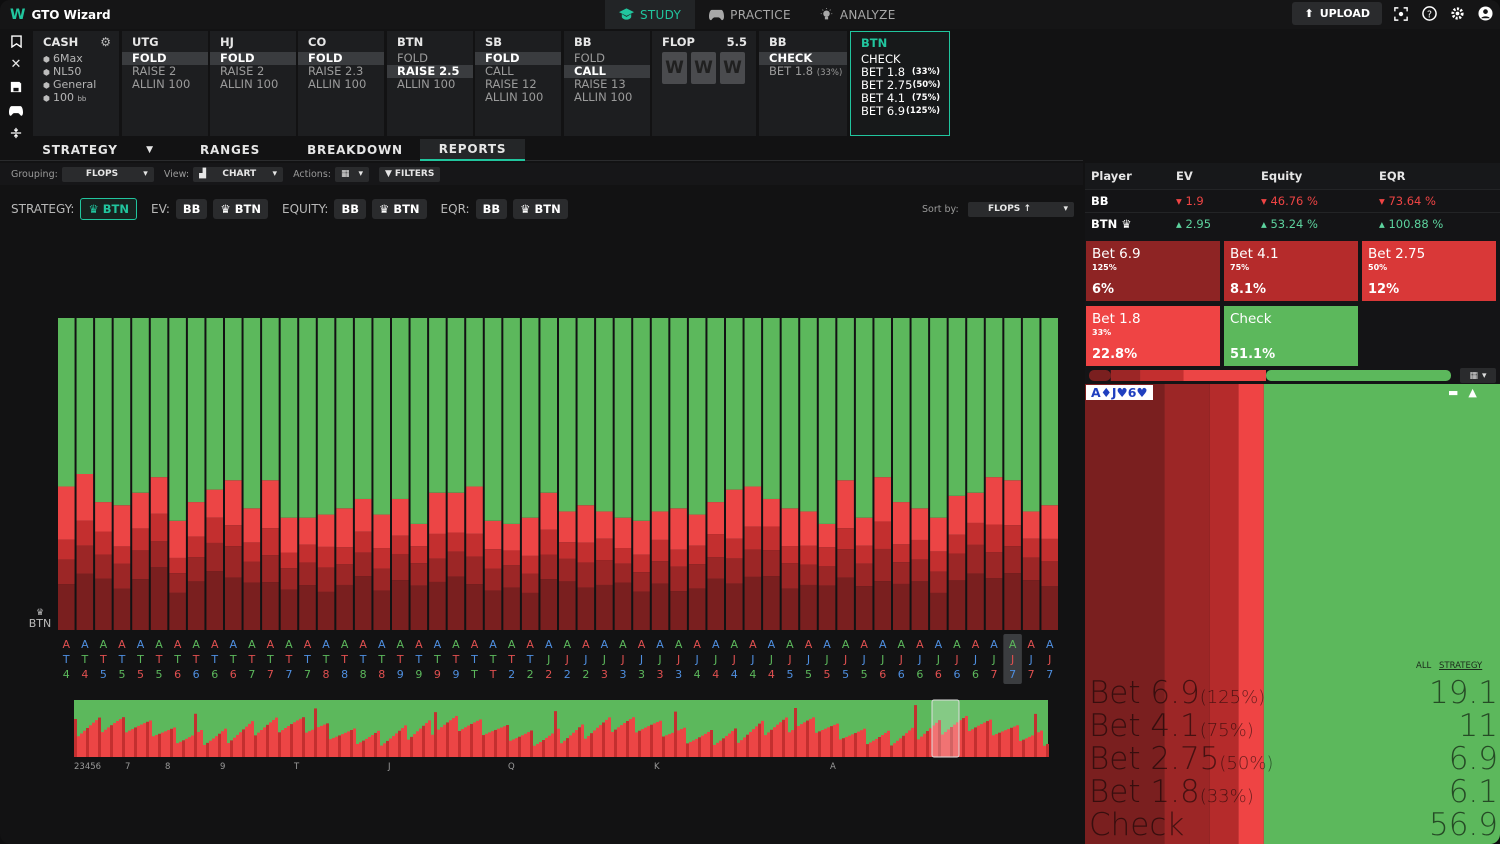  What do you see at coordinates (76, 83) in the screenshot?
I see `cash-card: CASH ⚙ 6Max NL50 General 100 bb` at bounding box center [76, 83].